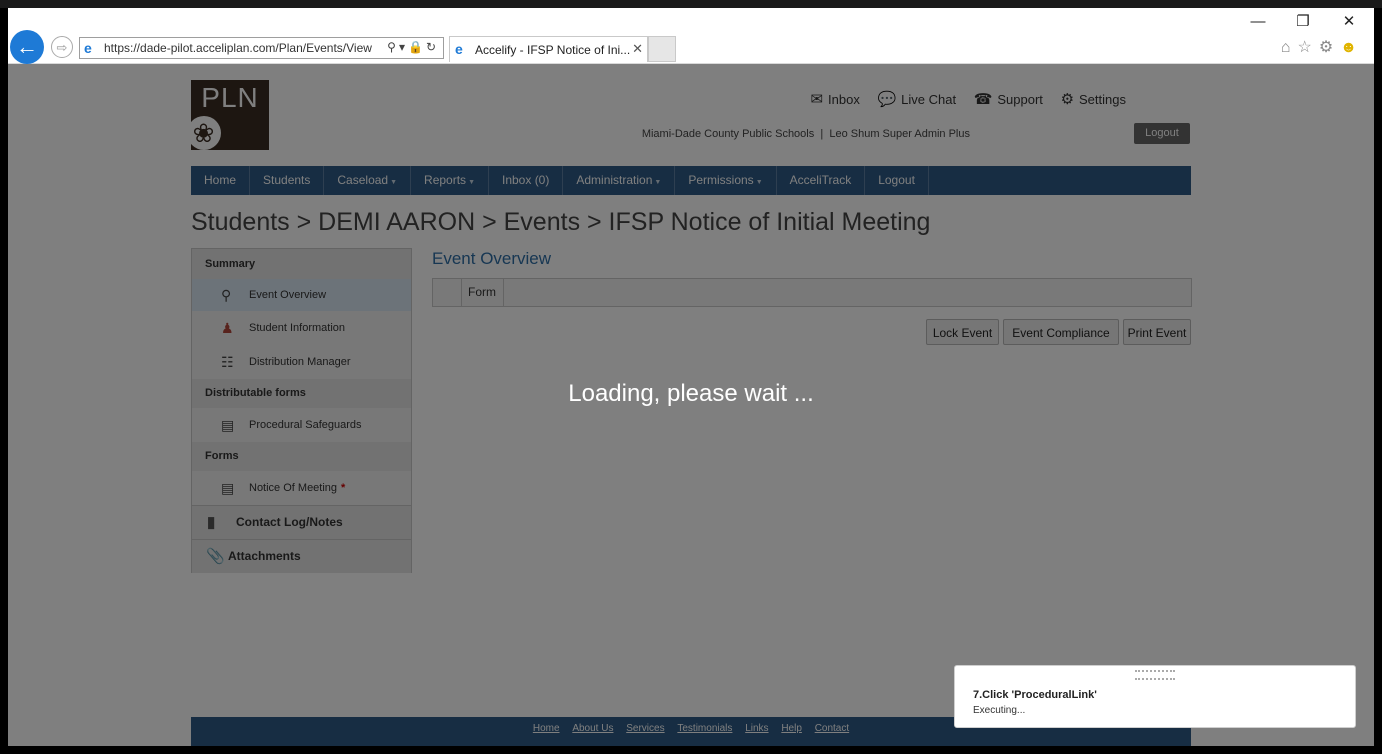 The height and width of the screenshot is (754, 1382). I want to click on tab-close-icon: ✕, so click(637, 49).